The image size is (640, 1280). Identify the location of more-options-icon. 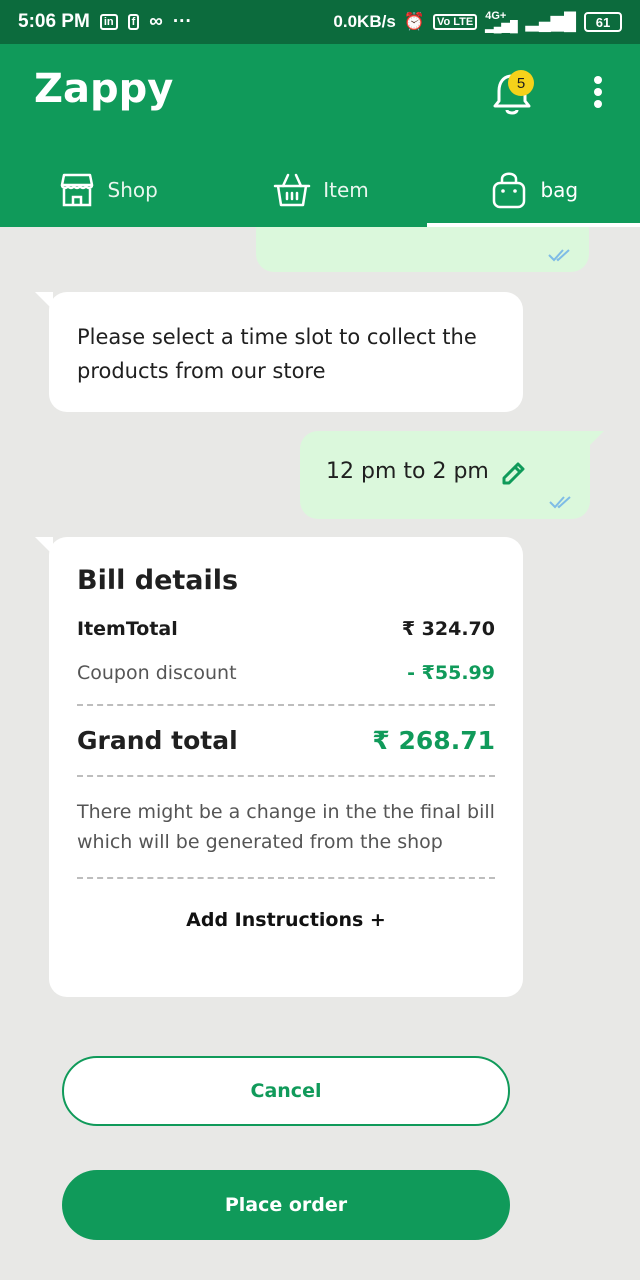
(598, 94).